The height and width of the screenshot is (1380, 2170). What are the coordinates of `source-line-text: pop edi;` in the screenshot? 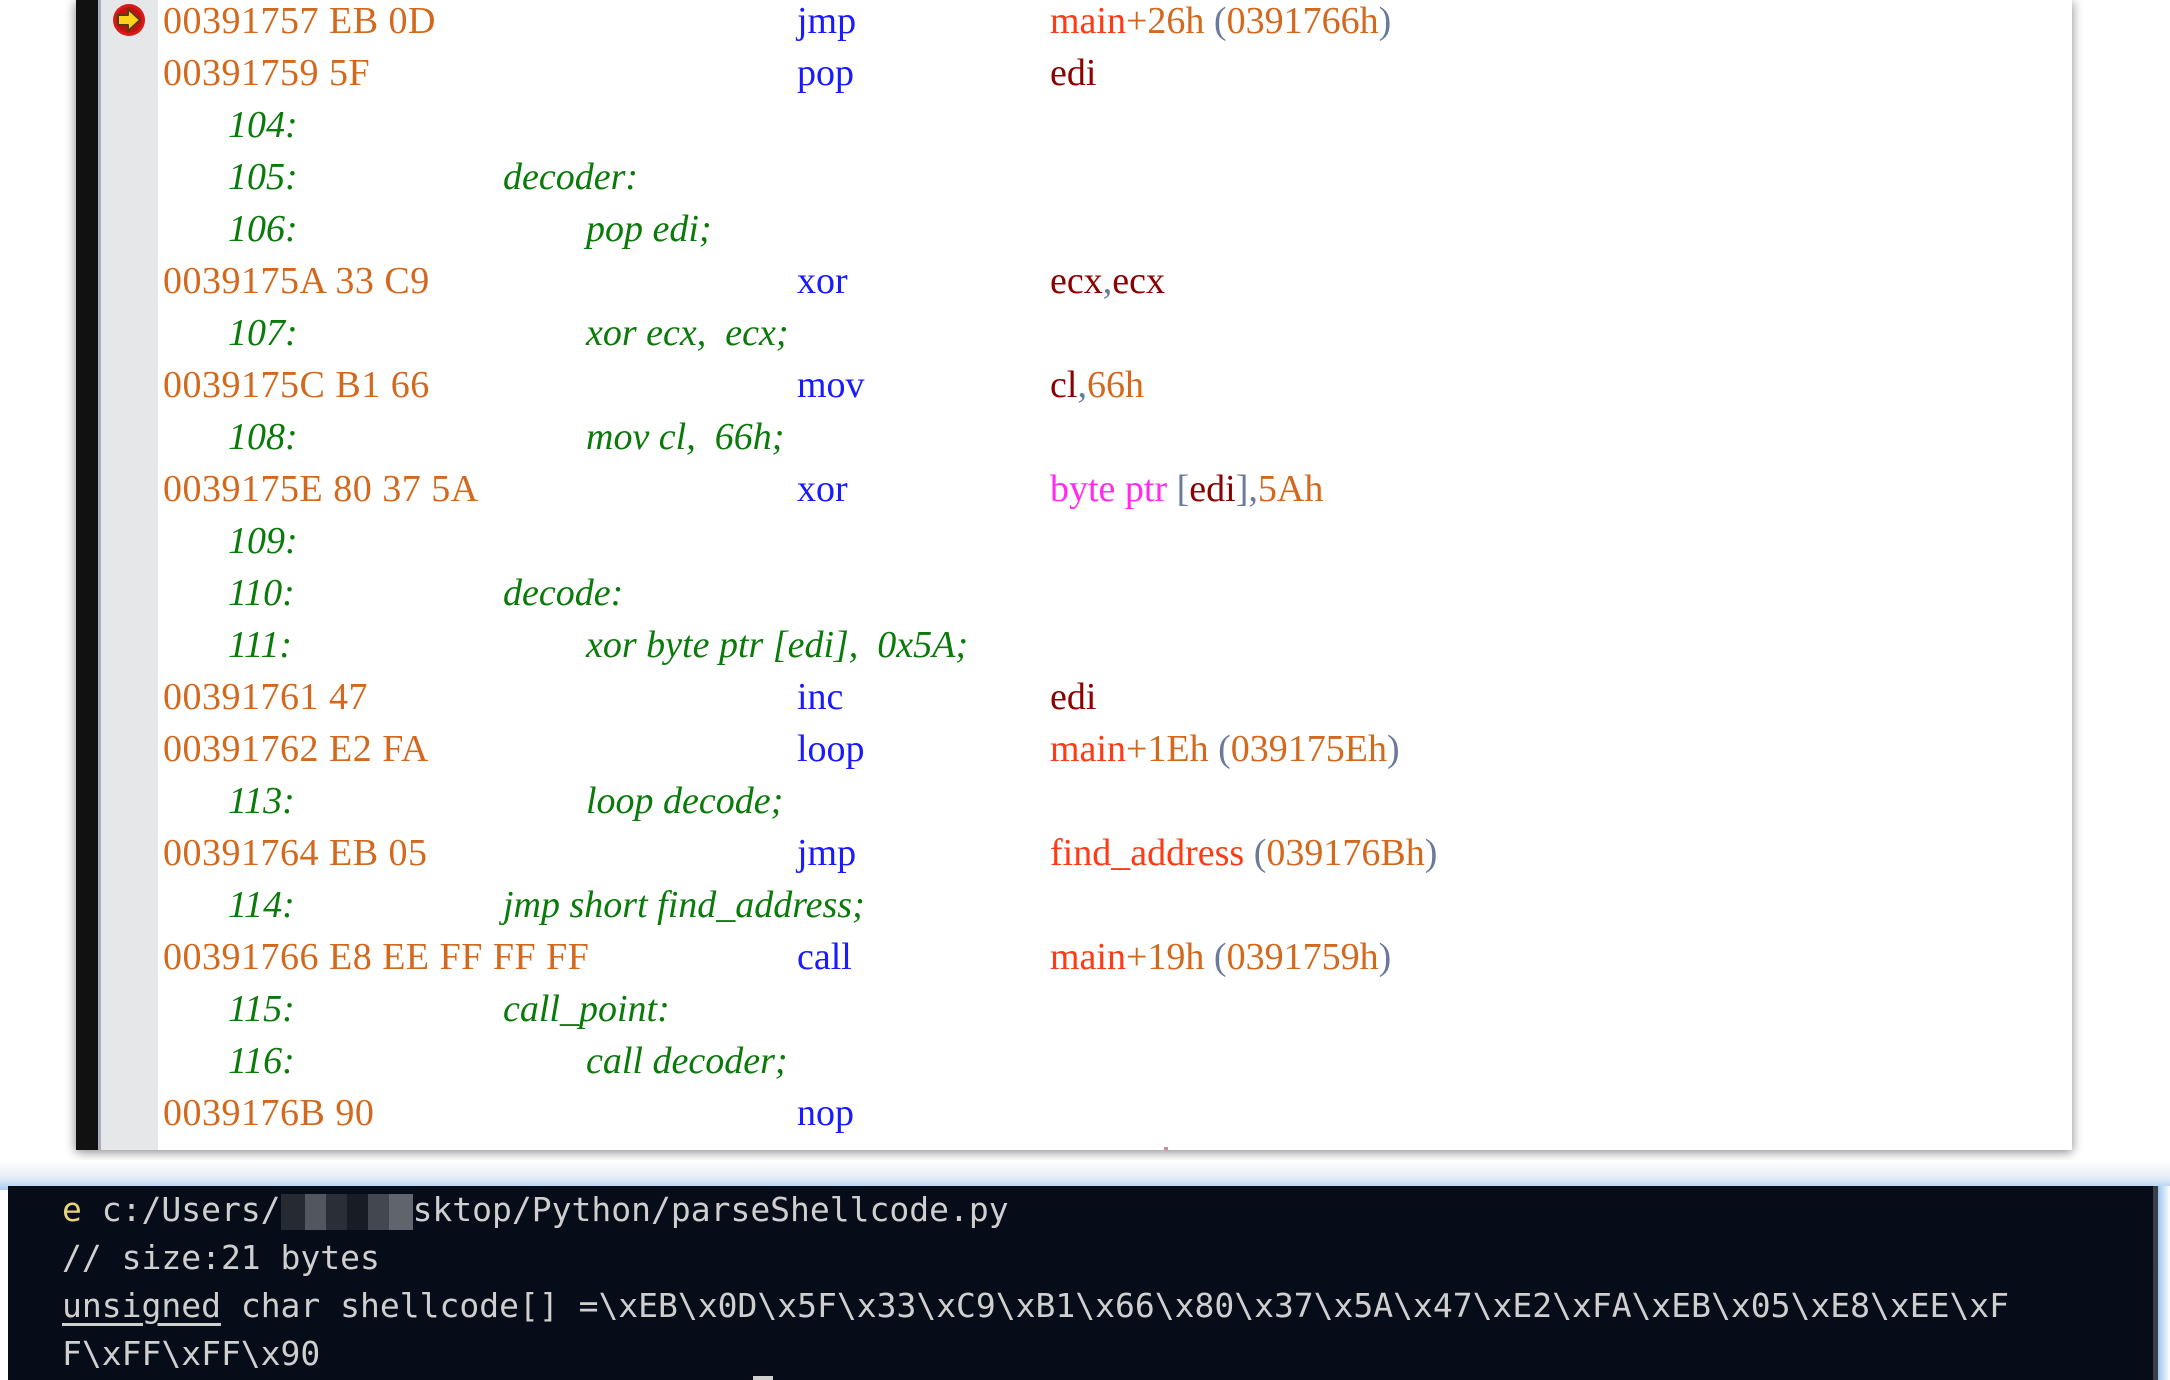 It's located at (649, 229).